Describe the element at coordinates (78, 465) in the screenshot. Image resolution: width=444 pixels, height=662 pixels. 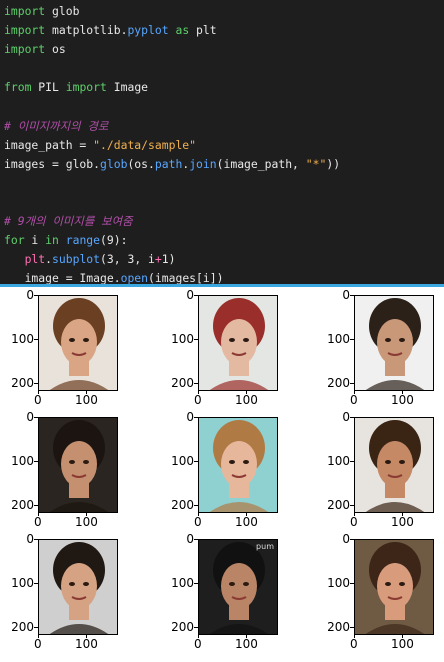
I see `portrait-4-image` at that location.